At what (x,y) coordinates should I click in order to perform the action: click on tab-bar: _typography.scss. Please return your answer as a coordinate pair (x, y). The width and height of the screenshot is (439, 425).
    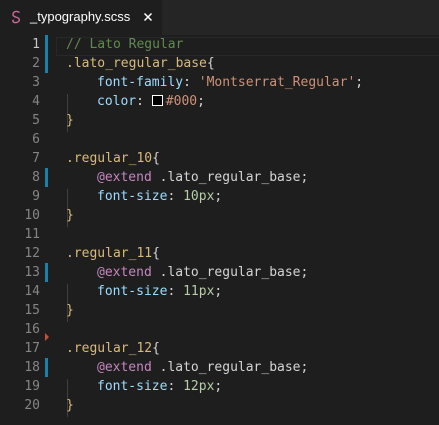
    Looking at the image, I should click on (219, 17).